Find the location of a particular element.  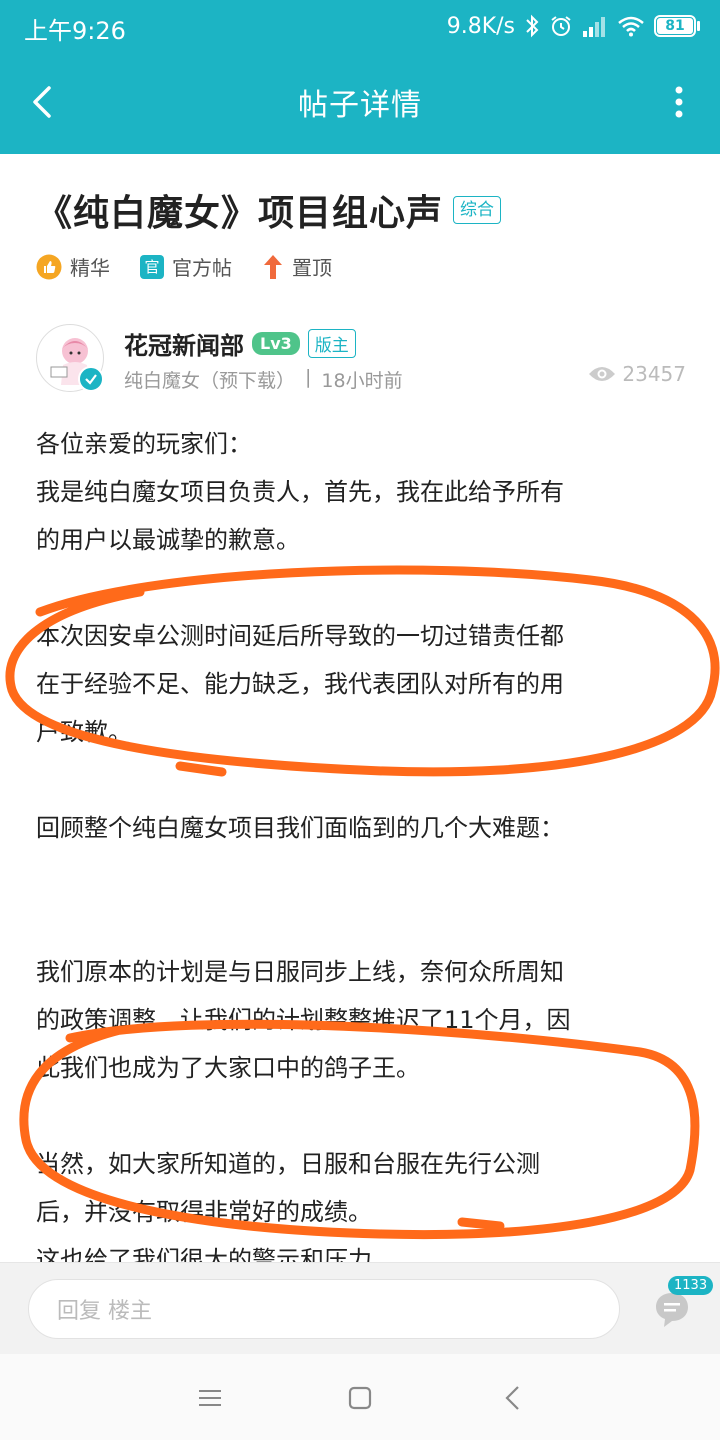

view-count-value: 23457 is located at coordinates (654, 374).